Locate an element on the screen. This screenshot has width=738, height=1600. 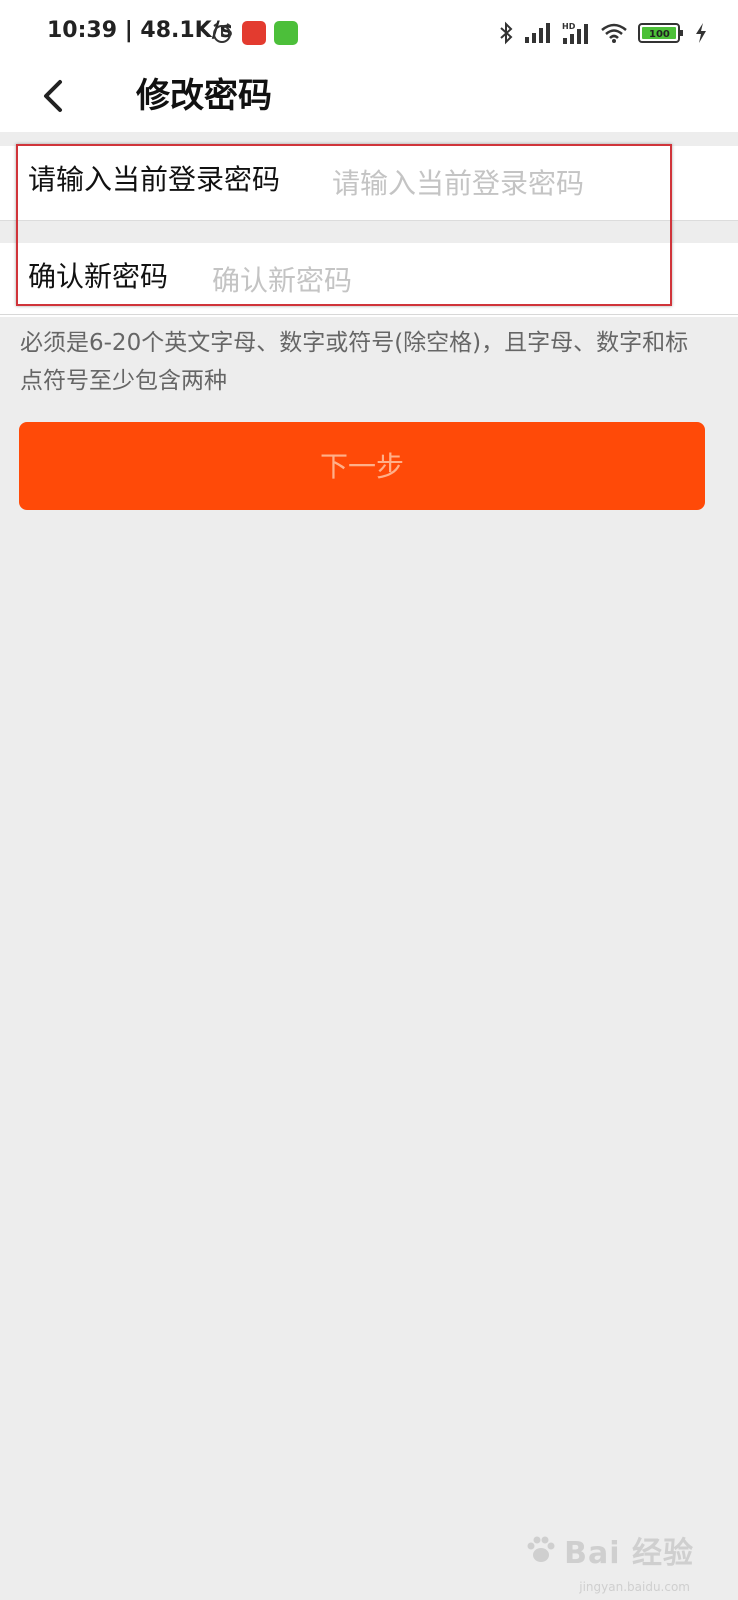
status-notification-icons is located at coordinates (254, 33).